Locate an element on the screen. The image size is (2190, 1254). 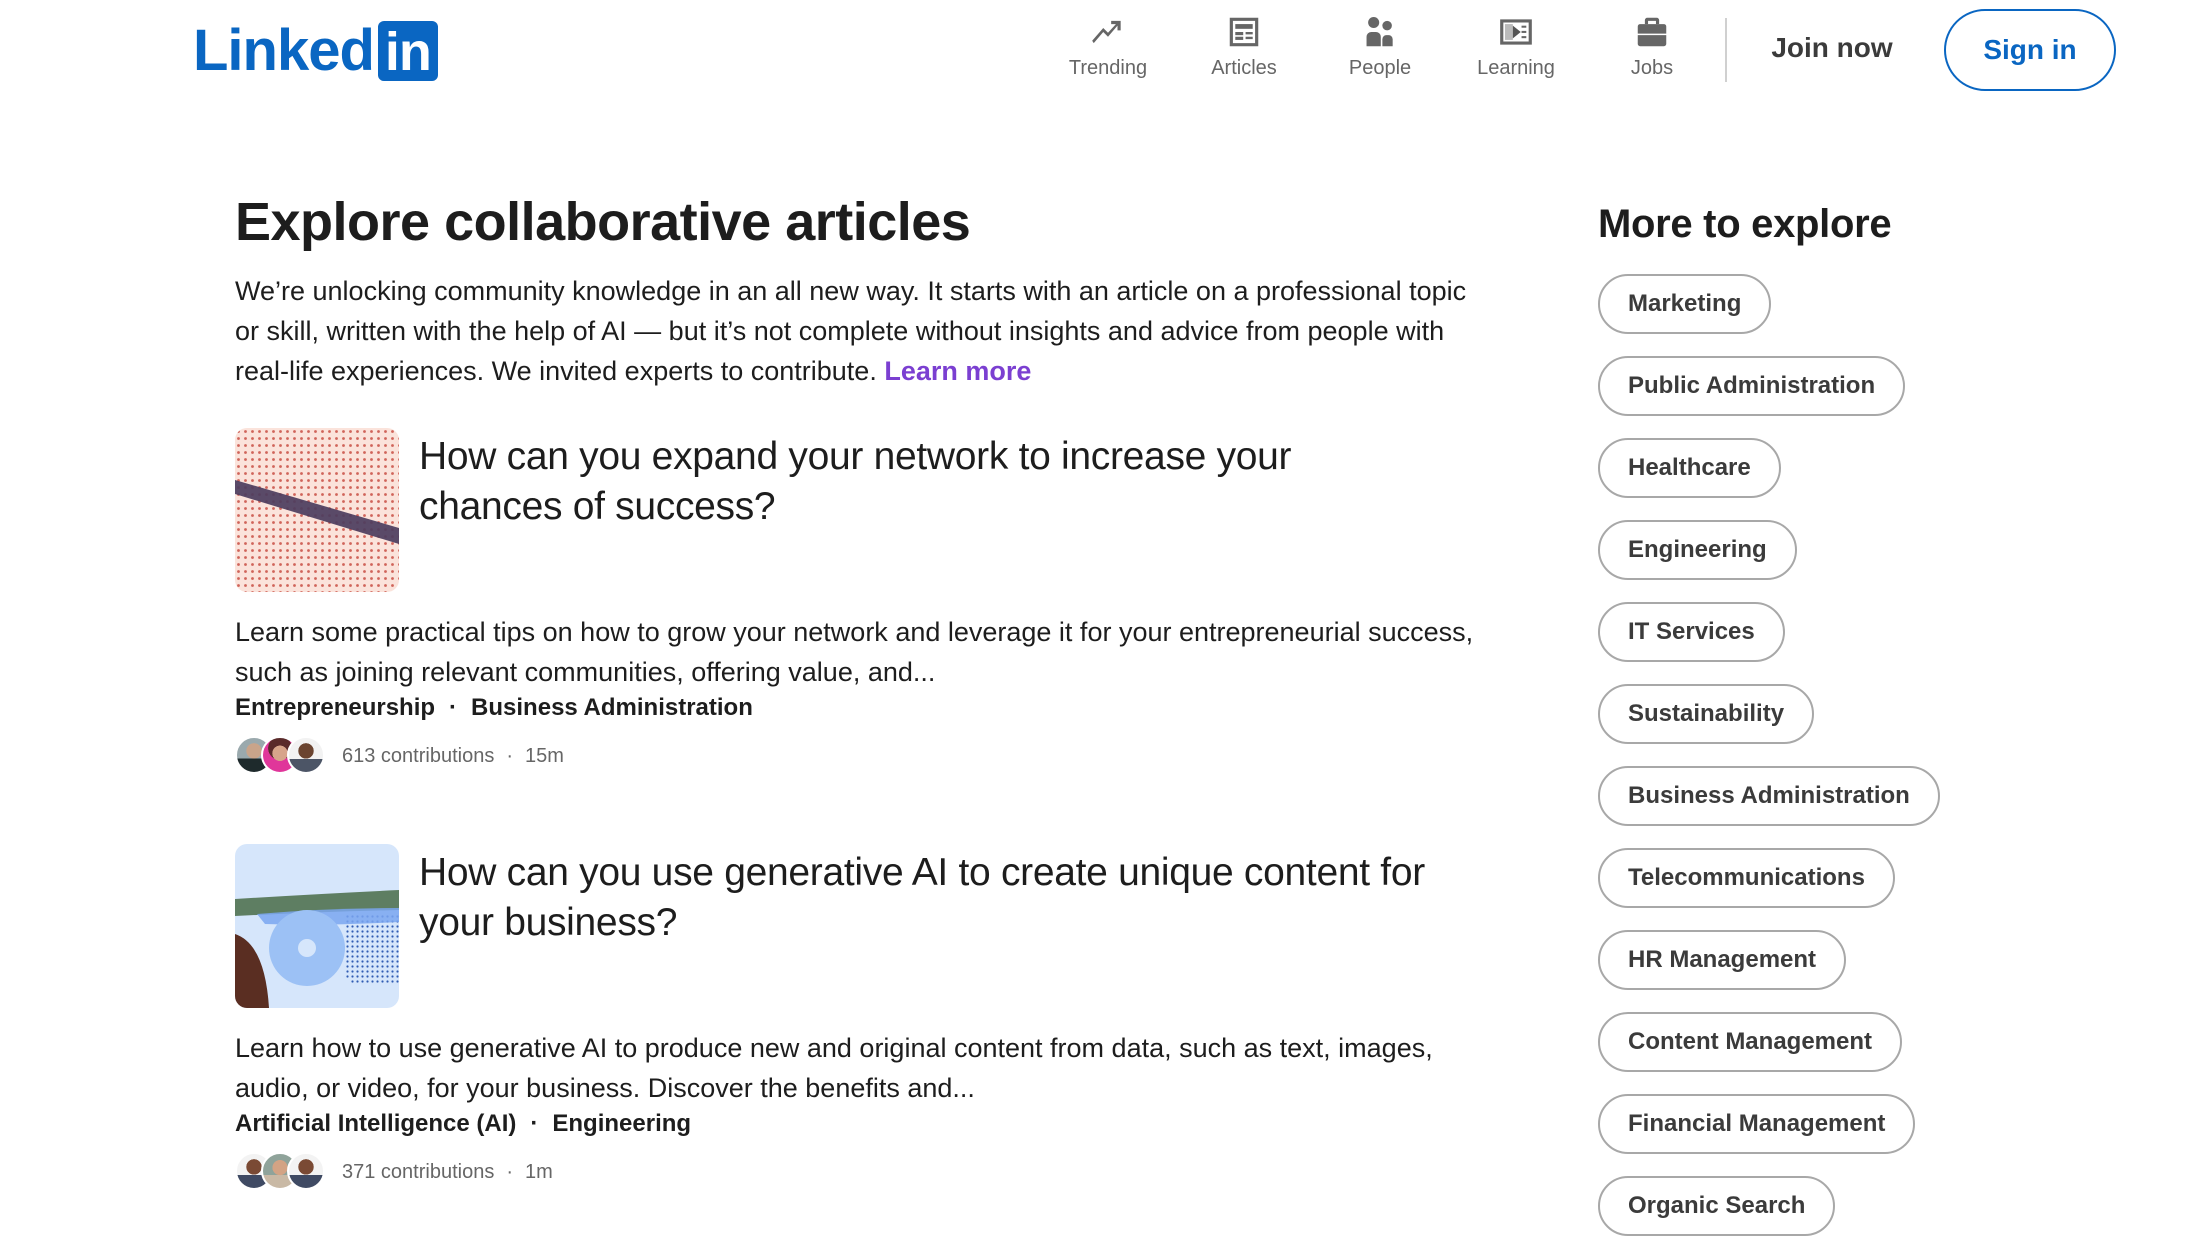
nav-learning: Learning is located at coordinates (1516, 50).